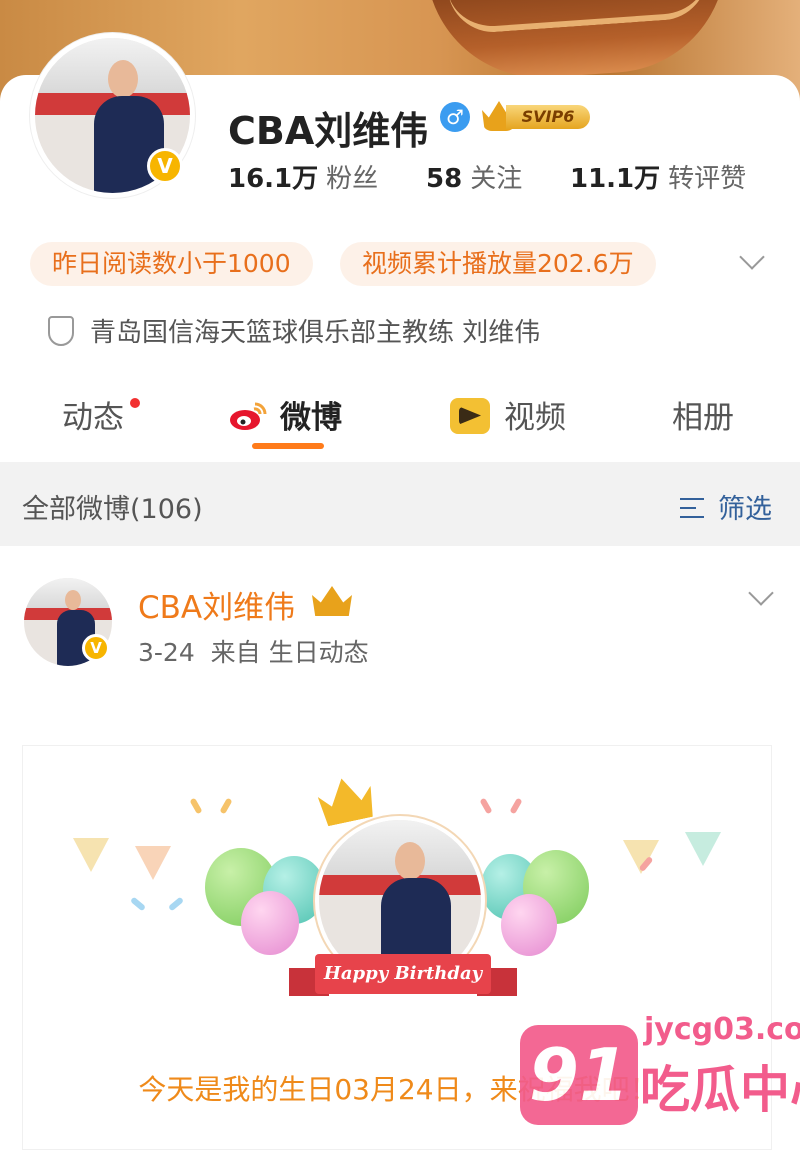  What do you see at coordinates (112, 115) in the screenshot?
I see `profile-avatar: V` at bounding box center [112, 115].